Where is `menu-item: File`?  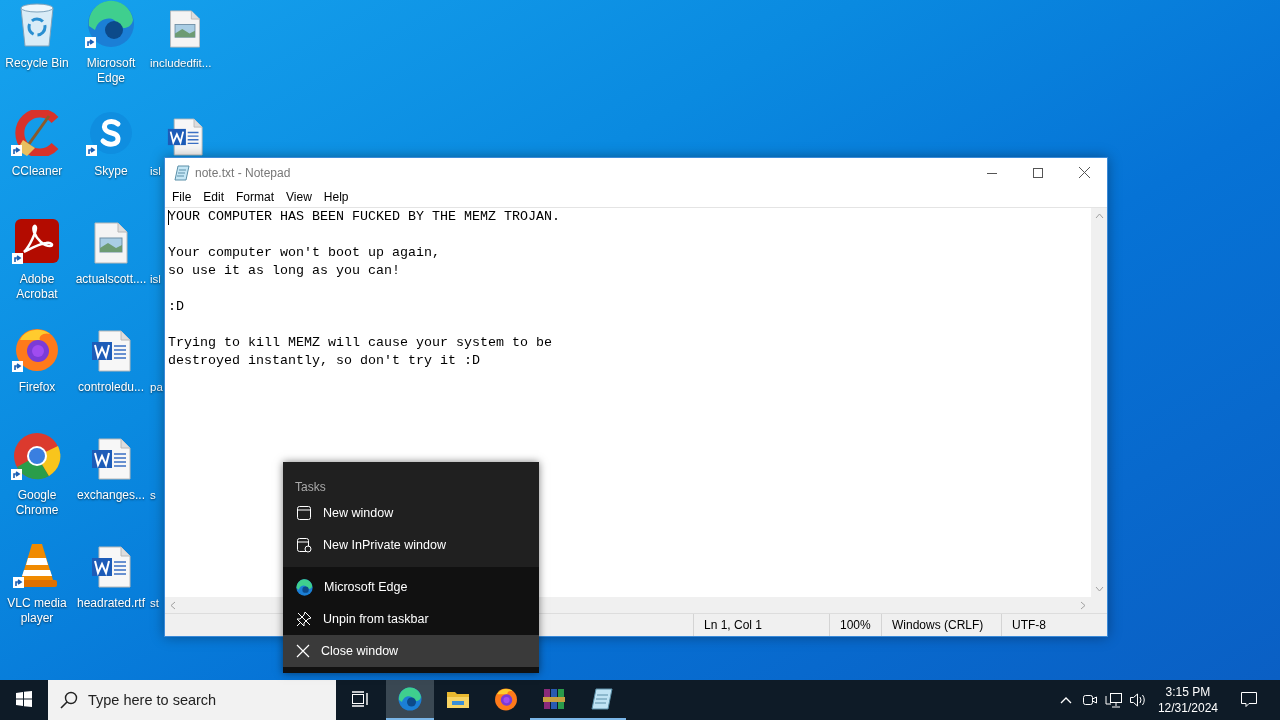 menu-item: File is located at coordinates (182, 197).